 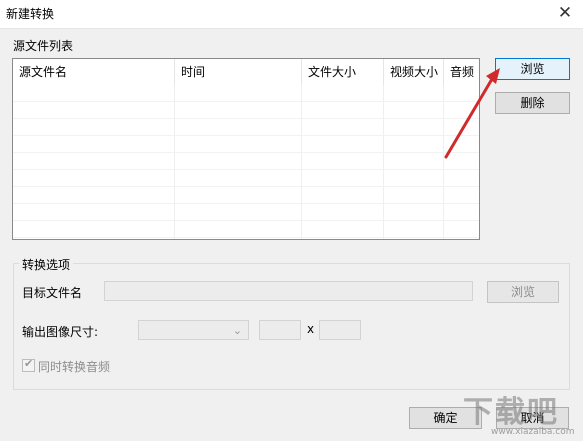 I want to click on target-filename-input, so click(x=288, y=291).